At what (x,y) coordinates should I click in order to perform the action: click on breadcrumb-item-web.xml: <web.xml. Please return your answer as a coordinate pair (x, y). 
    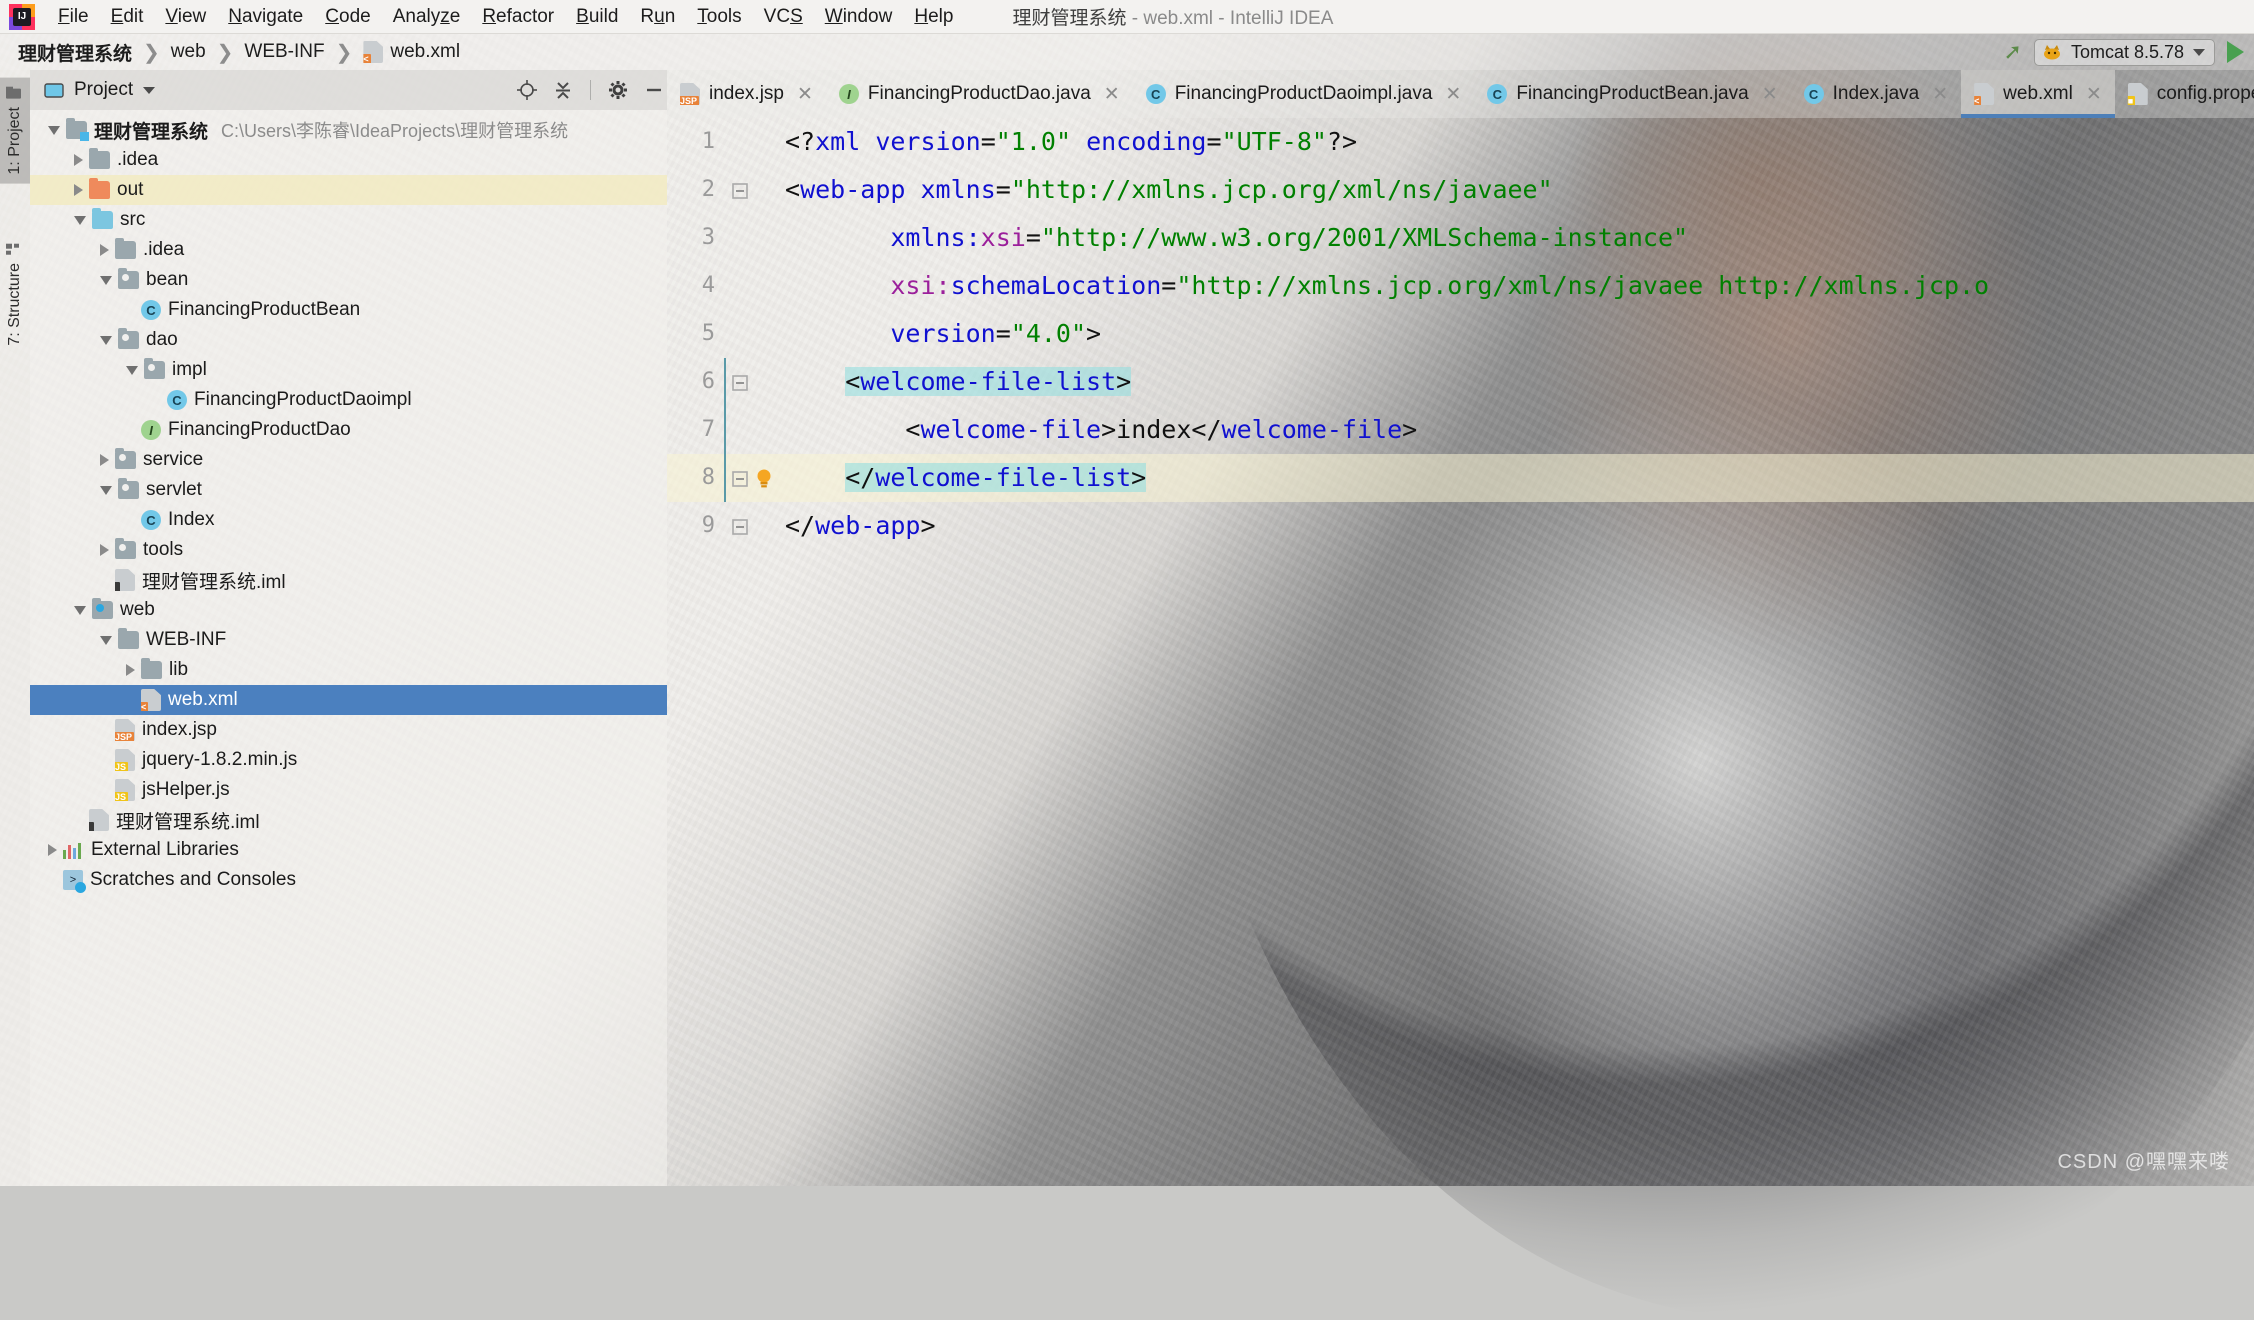
    Looking at the image, I should click on (411, 52).